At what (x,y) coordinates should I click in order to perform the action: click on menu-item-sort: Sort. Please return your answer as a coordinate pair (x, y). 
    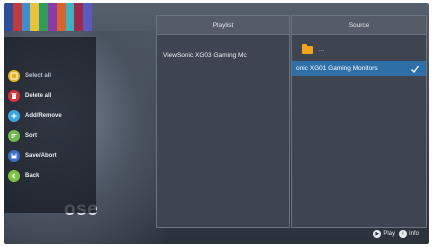
    Looking at the image, I should click on (51, 136).